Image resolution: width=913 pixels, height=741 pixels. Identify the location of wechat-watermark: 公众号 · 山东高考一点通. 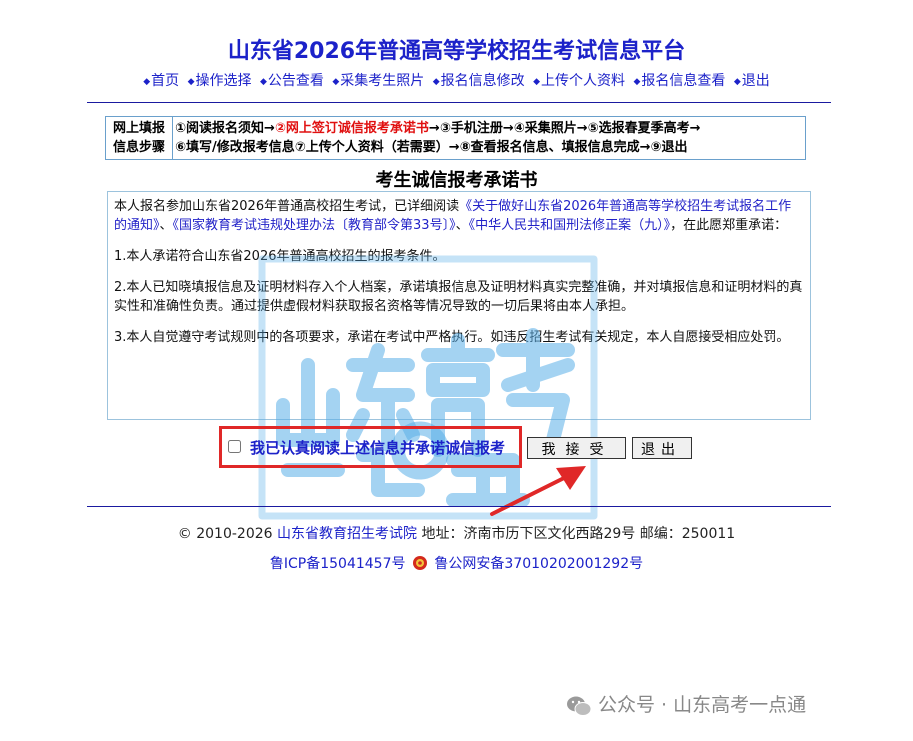
(686, 703).